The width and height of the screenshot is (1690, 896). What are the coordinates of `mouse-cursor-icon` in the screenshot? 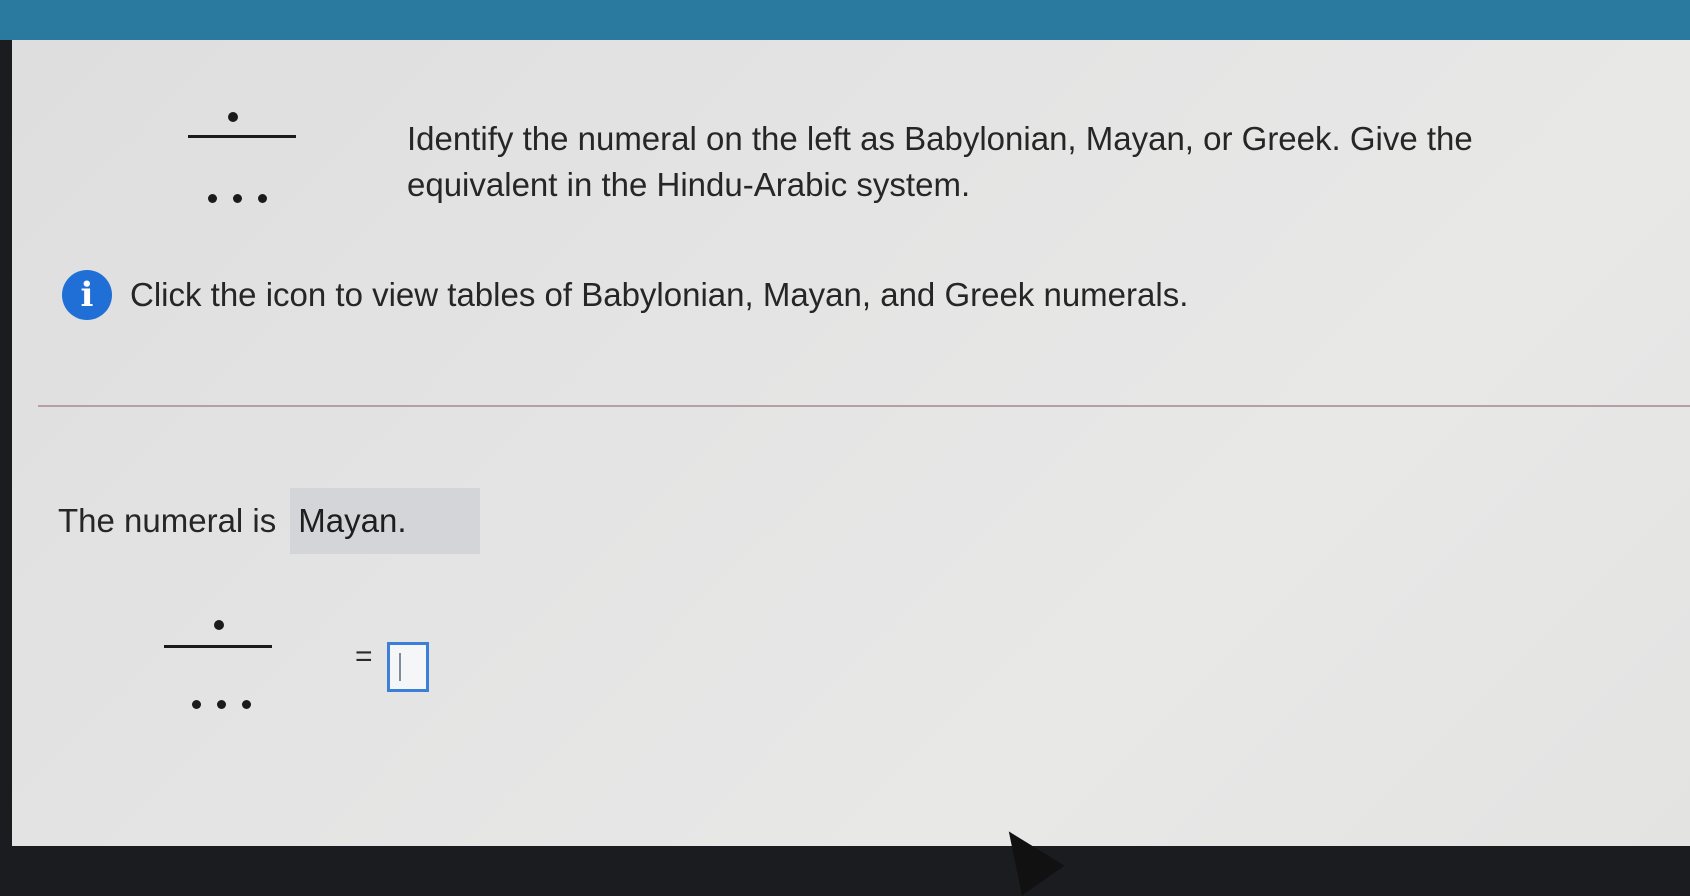 It's located at (1026, 856).